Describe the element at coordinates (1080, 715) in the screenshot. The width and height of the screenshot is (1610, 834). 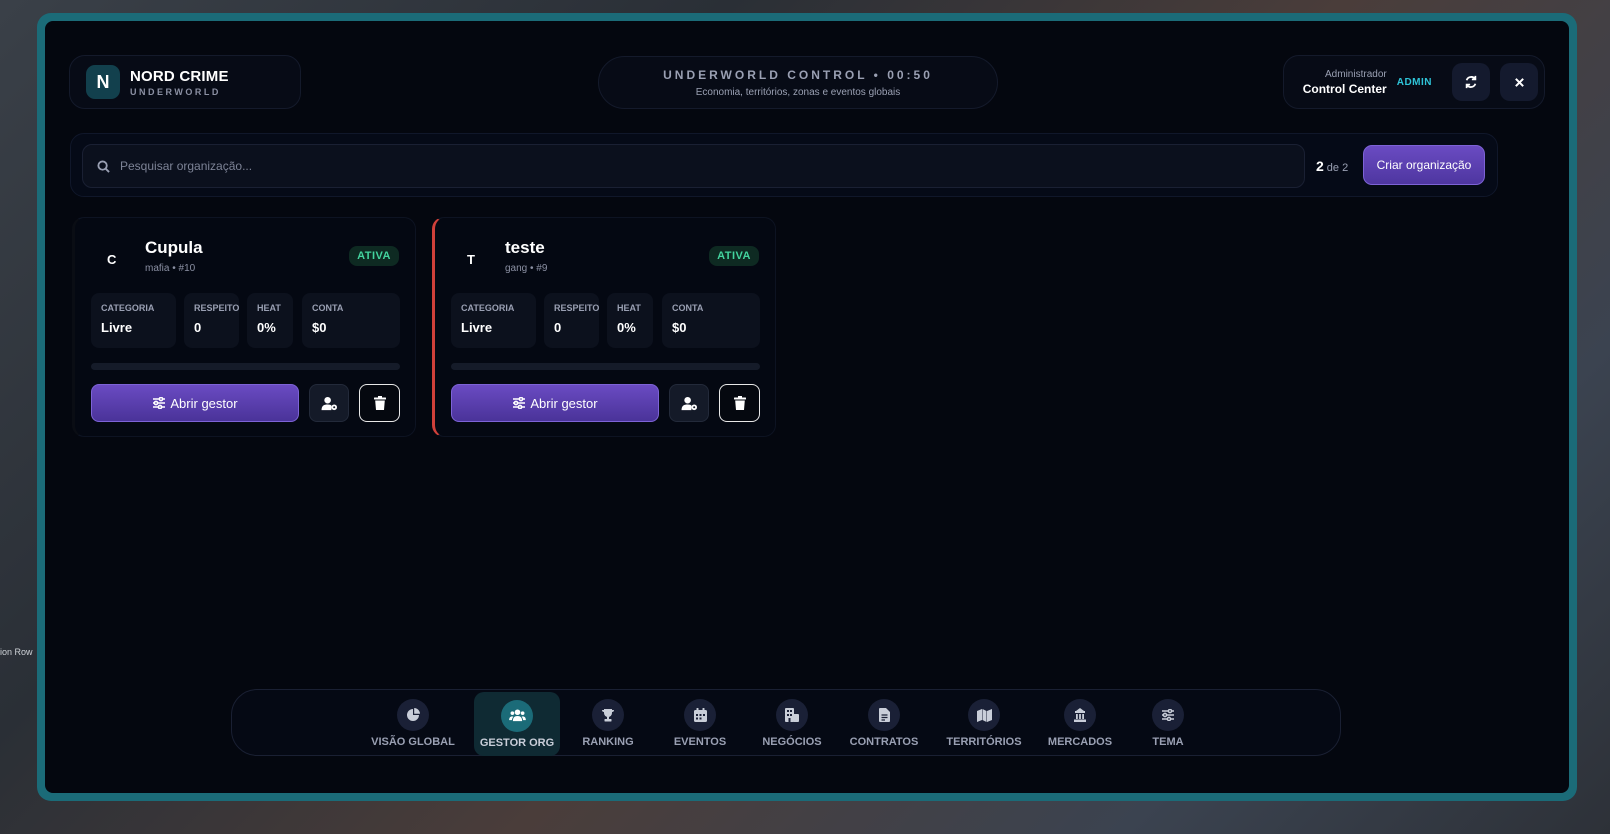
I see `market-icon` at that location.